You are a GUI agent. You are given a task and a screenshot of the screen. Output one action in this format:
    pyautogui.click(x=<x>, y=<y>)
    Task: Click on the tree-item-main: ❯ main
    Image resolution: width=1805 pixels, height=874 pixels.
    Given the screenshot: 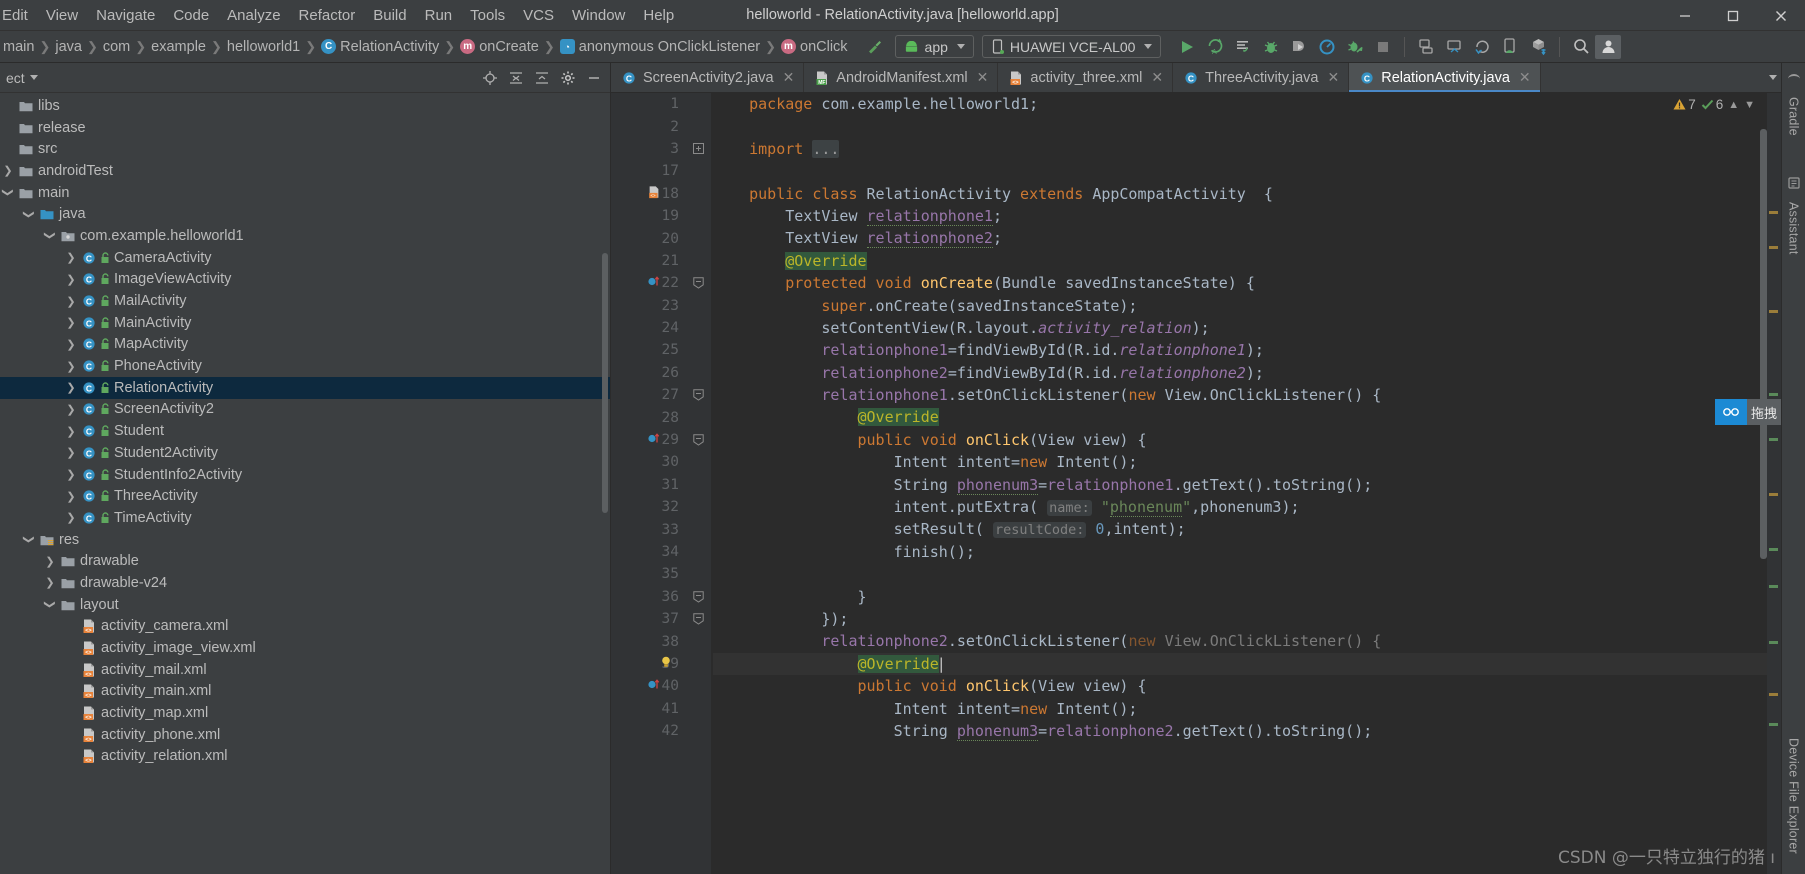 What is the action you would take?
    pyautogui.click(x=305, y=193)
    